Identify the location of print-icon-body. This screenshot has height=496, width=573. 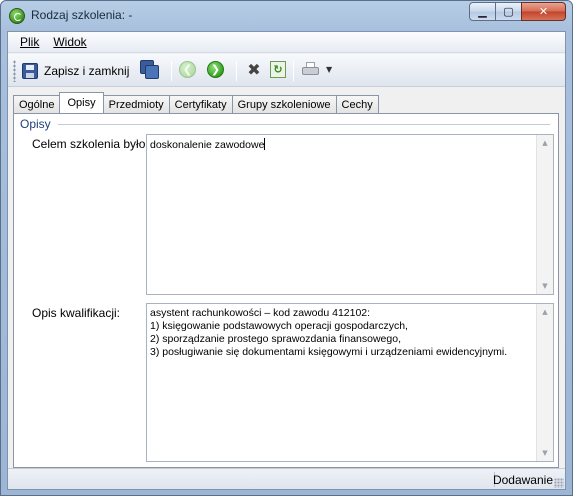
(310, 71).